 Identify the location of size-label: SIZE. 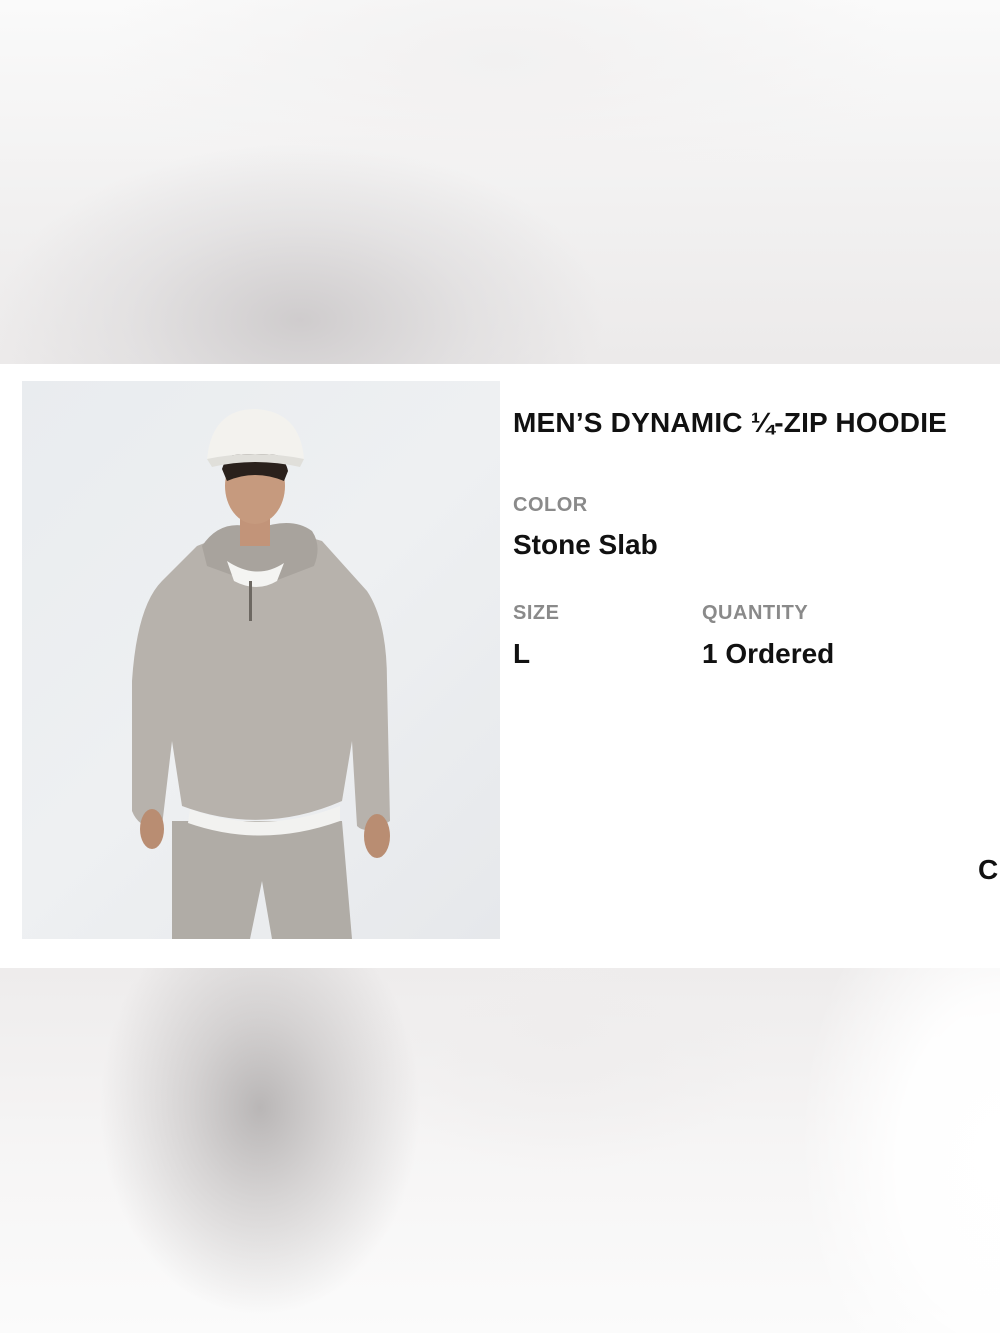
(536, 613).